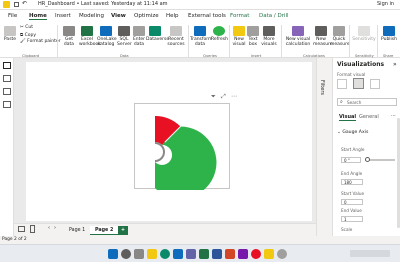 Image resolution: width=400 pixels, height=262 pixels. Describe the element at coordinates (126, 254) in the screenshot. I see `search-icon` at that location.